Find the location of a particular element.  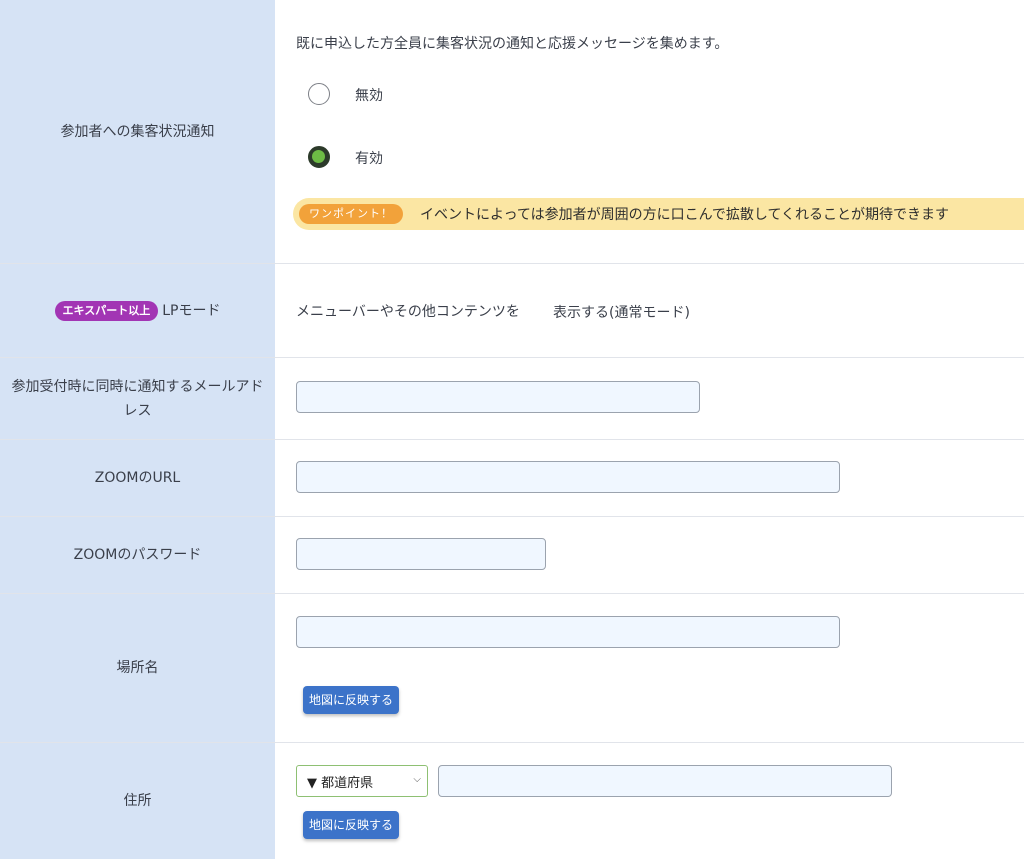

chevron-down-icon: ⌵ is located at coordinates (417, 779).